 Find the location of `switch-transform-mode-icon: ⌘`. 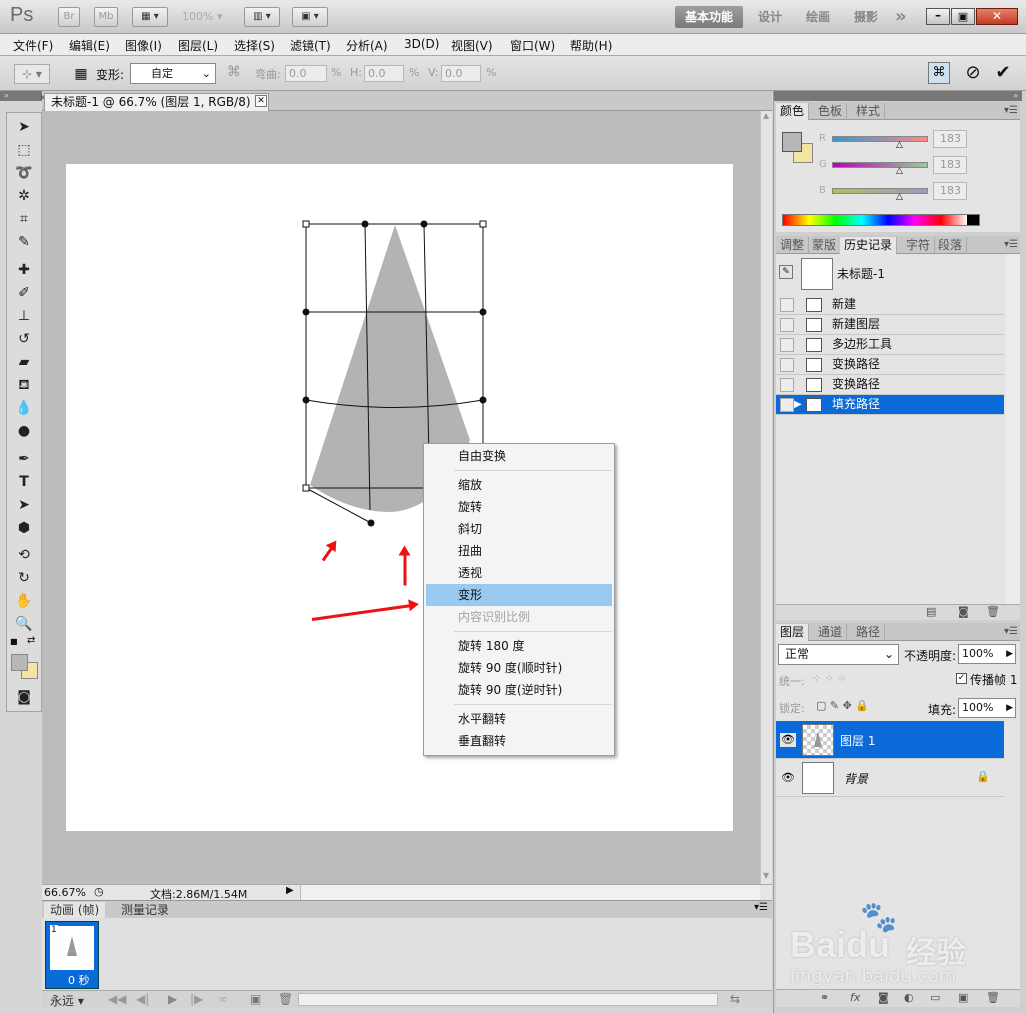

switch-transform-mode-icon: ⌘ is located at coordinates (939, 73).